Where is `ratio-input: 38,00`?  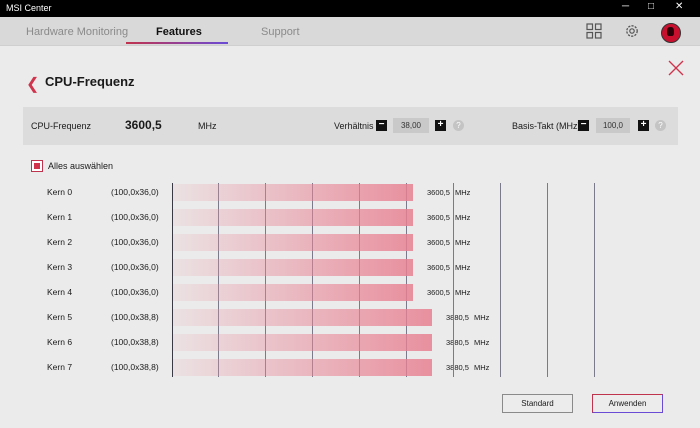 ratio-input: 38,00 is located at coordinates (411, 125).